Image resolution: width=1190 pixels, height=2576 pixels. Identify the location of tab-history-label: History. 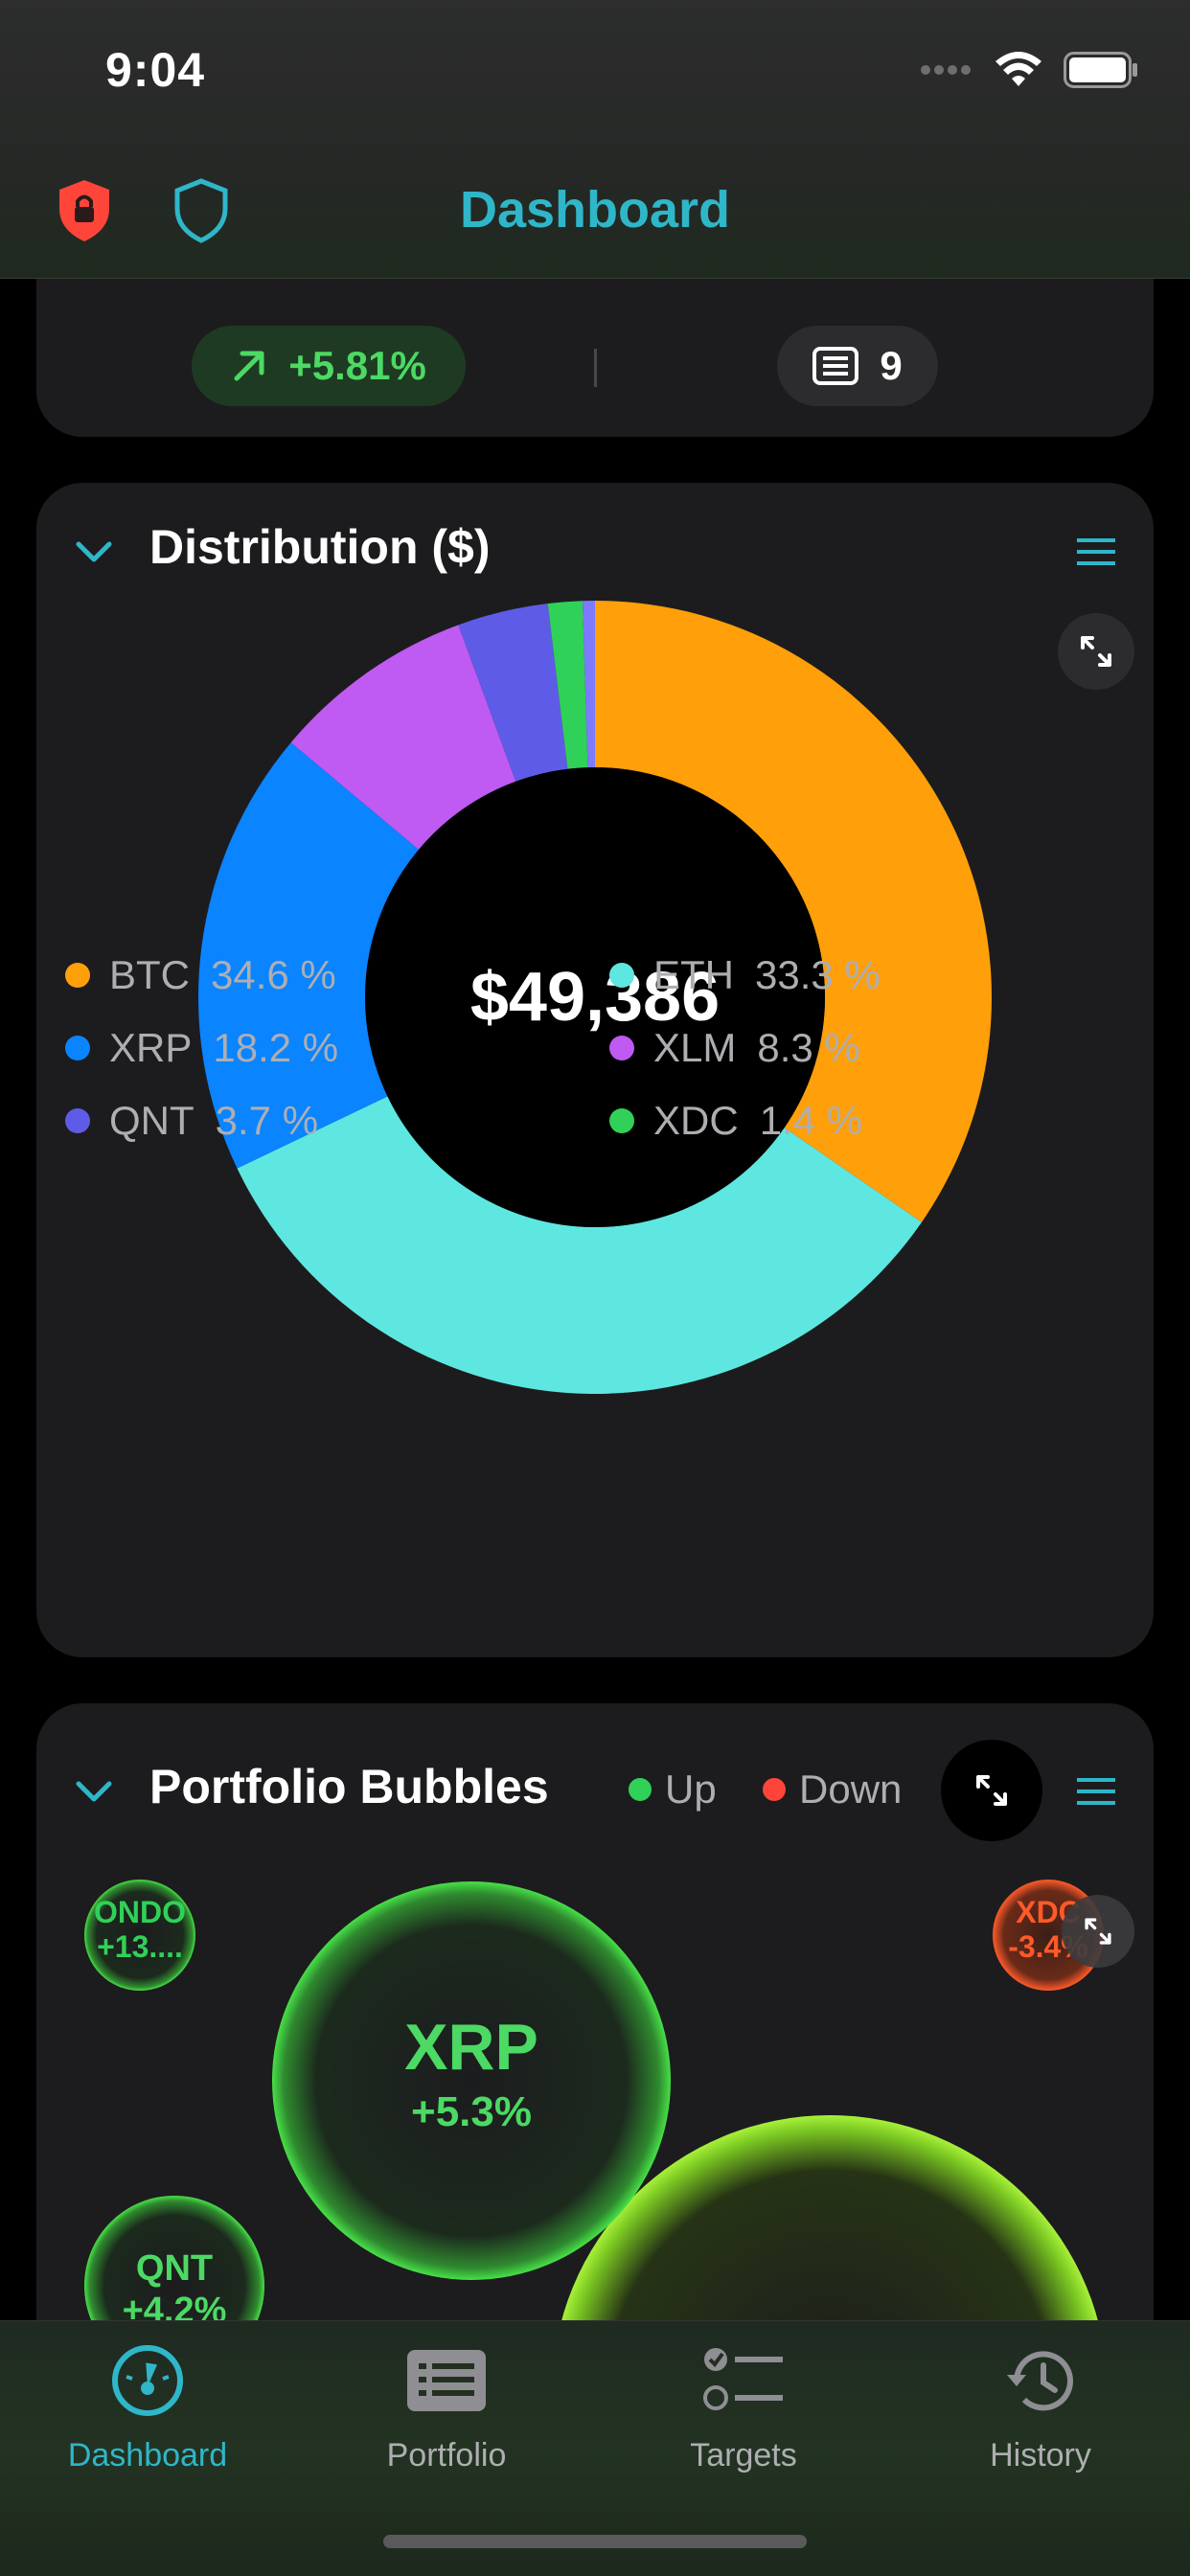
(1040, 2455).